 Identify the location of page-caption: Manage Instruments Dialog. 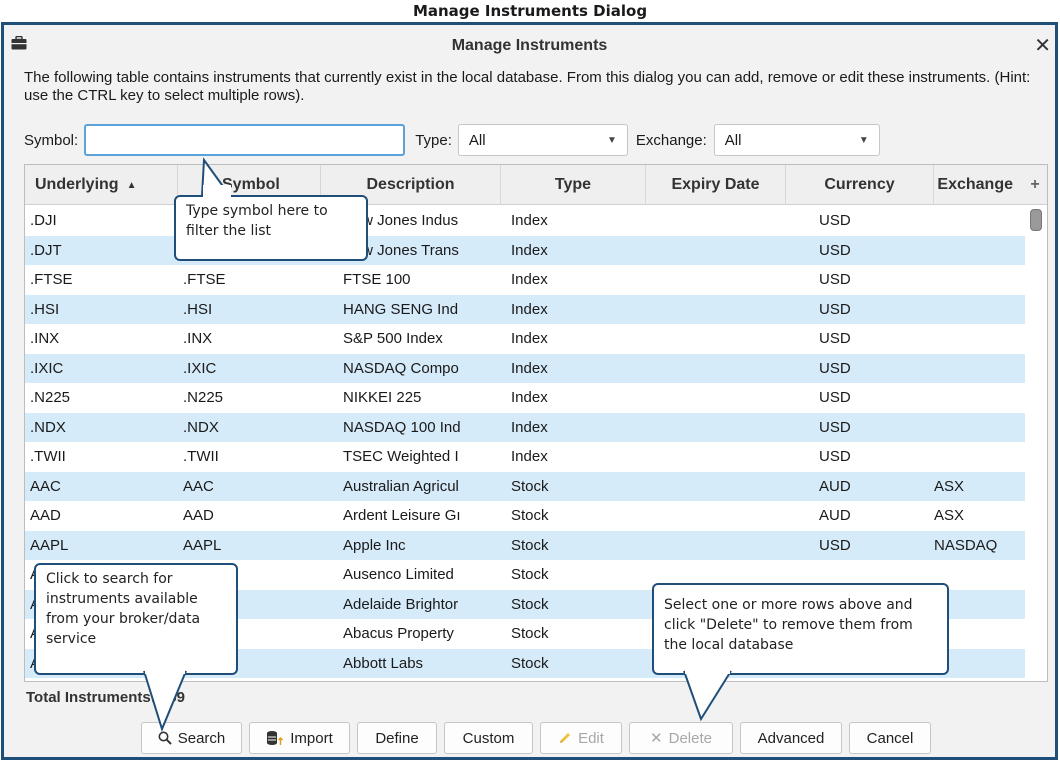
(530, 11).